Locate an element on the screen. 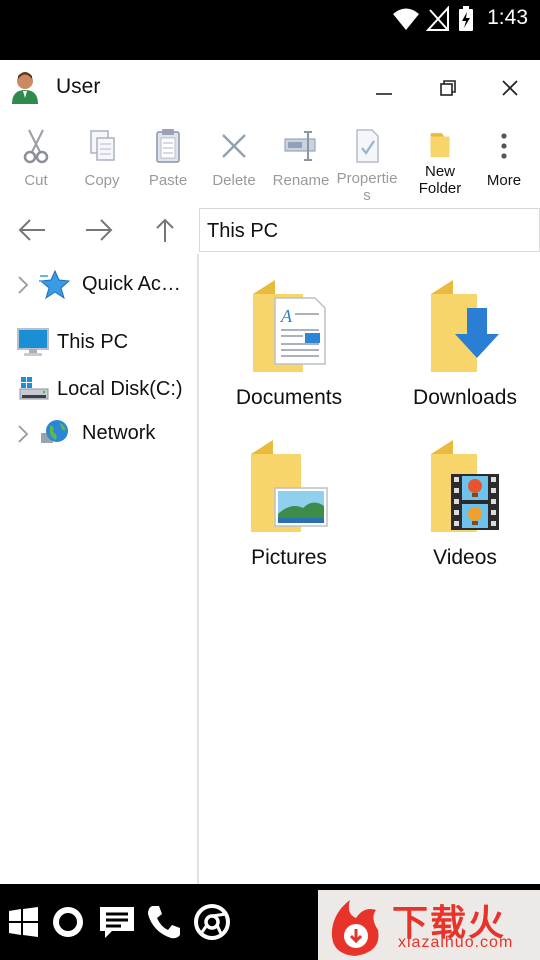  folder-downloads: Downloads is located at coordinates (458, 337).